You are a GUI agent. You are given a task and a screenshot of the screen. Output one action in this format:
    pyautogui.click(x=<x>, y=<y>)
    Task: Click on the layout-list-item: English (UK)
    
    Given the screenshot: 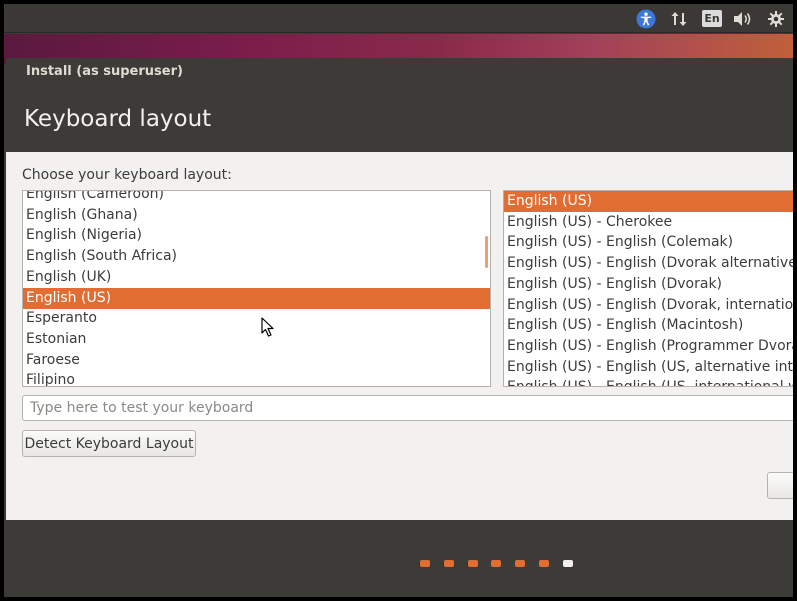 What is the action you would take?
    pyautogui.click(x=256, y=277)
    